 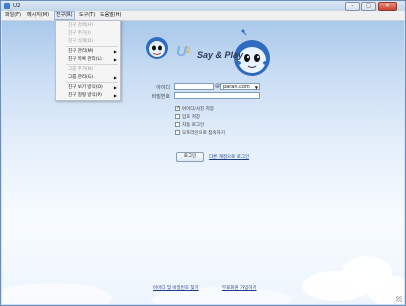 What do you see at coordinates (229, 157) in the screenshot?
I see `other-account-link: 다른 계정으로 로그인` at bounding box center [229, 157].